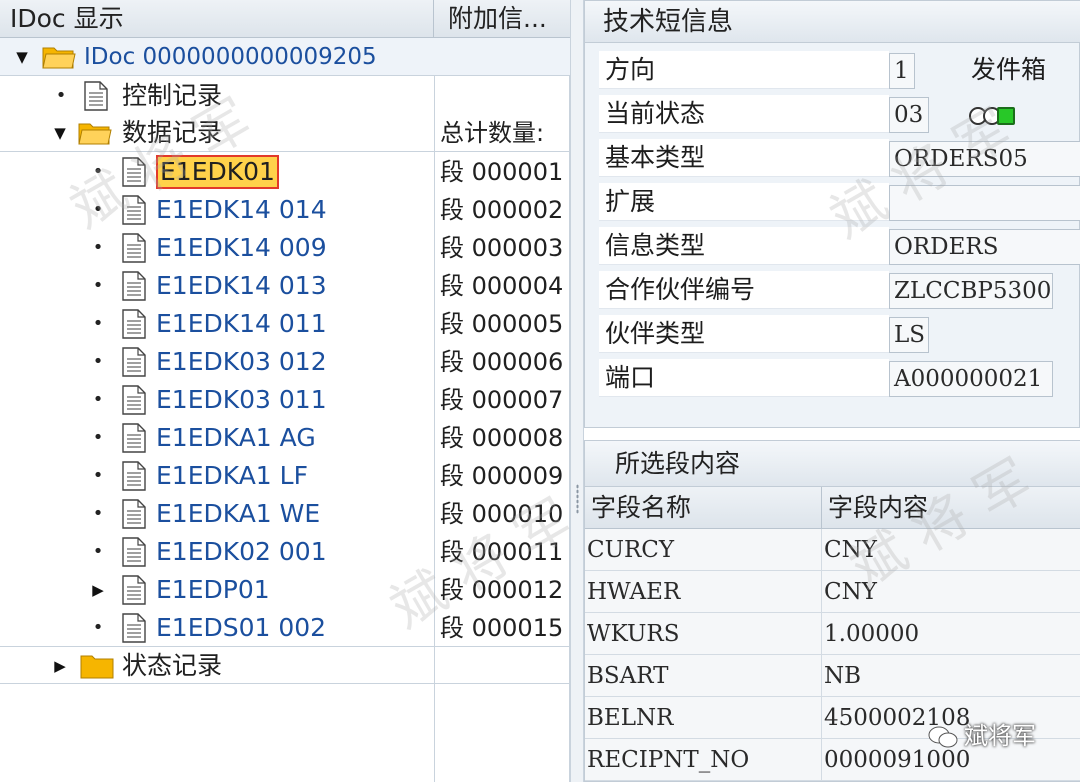 The height and width of the screenshot is (782, 1080). I want to click on segment-number-label: 段 000002, so click(502, 210).